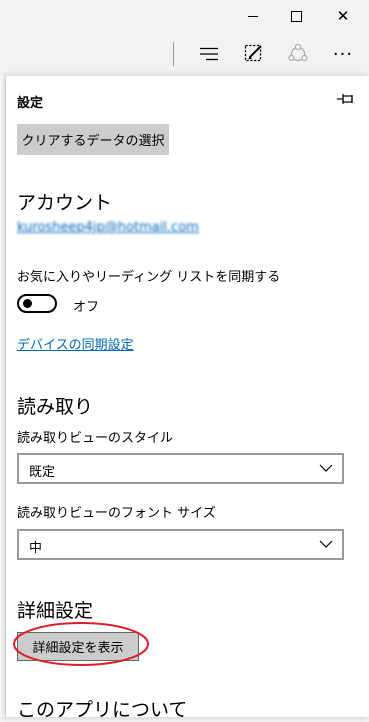 Image resolution: width=369 pixels, height=722 pixels. What do you see at coordinates (184, 54) in the screenshot?
I see `browser-toolbar: ···` at bounding box center [184, 54].